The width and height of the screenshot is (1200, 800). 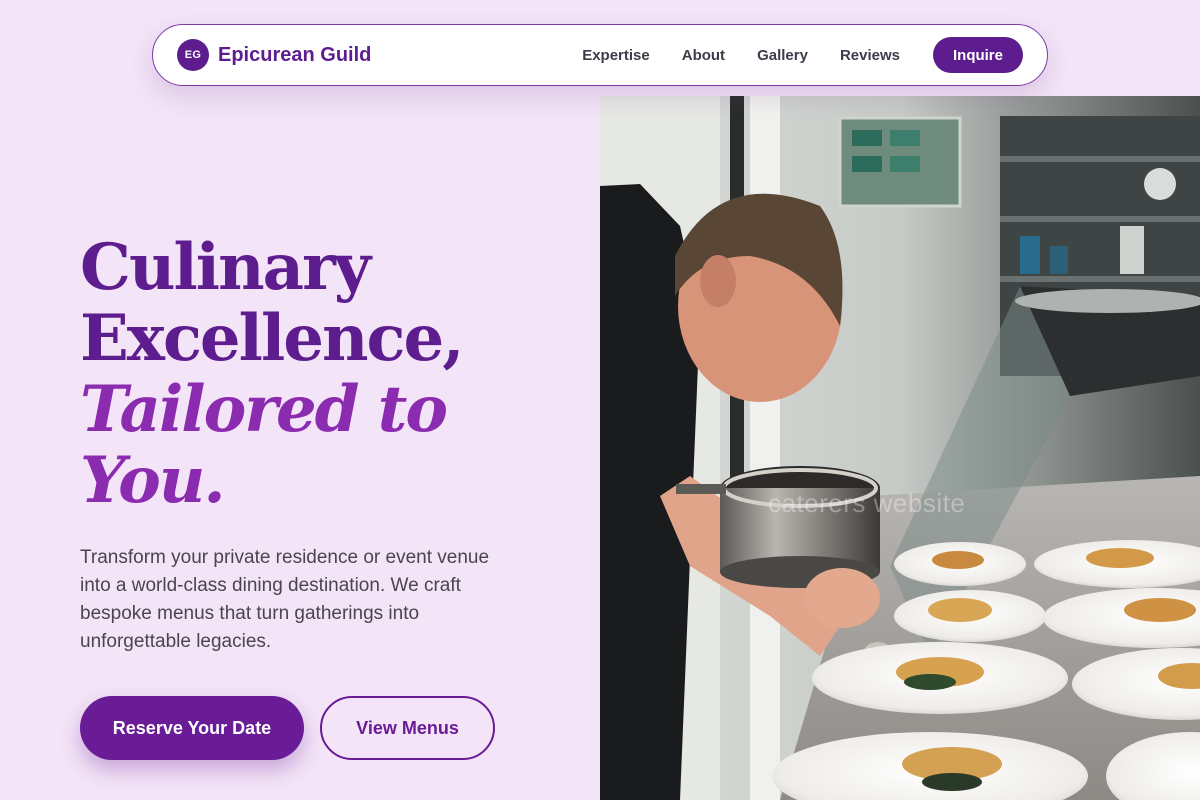 I want to click on nav-links: Expertise About Gallery Reviews Inquire, so click(x=802, y=55).